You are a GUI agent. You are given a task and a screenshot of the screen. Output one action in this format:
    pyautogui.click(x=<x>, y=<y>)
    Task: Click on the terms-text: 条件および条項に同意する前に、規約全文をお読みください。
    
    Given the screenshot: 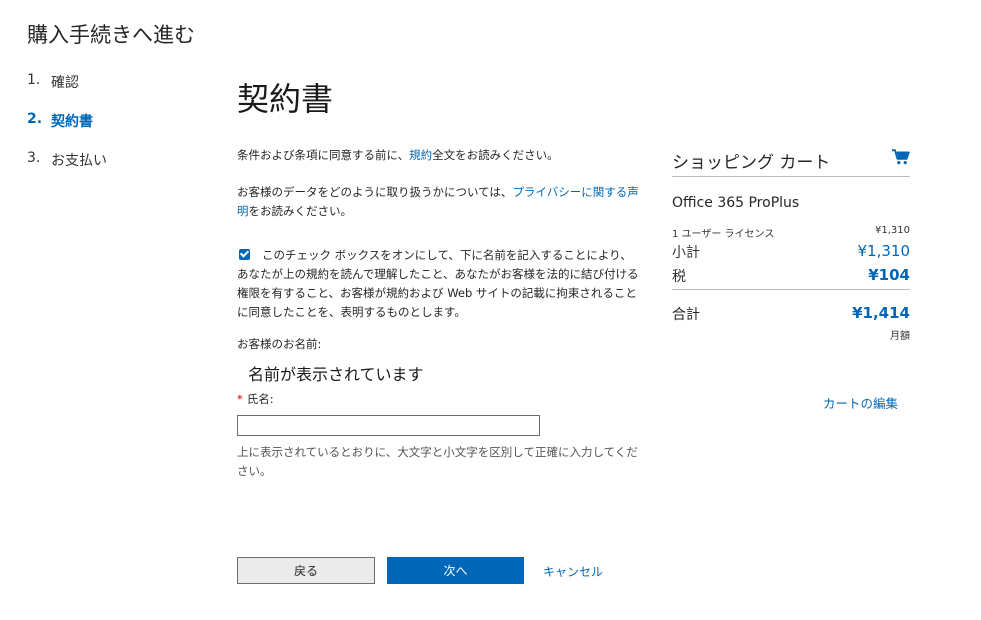 What is the action you would take?
    pyautogui.click(x=438, y=155)
    